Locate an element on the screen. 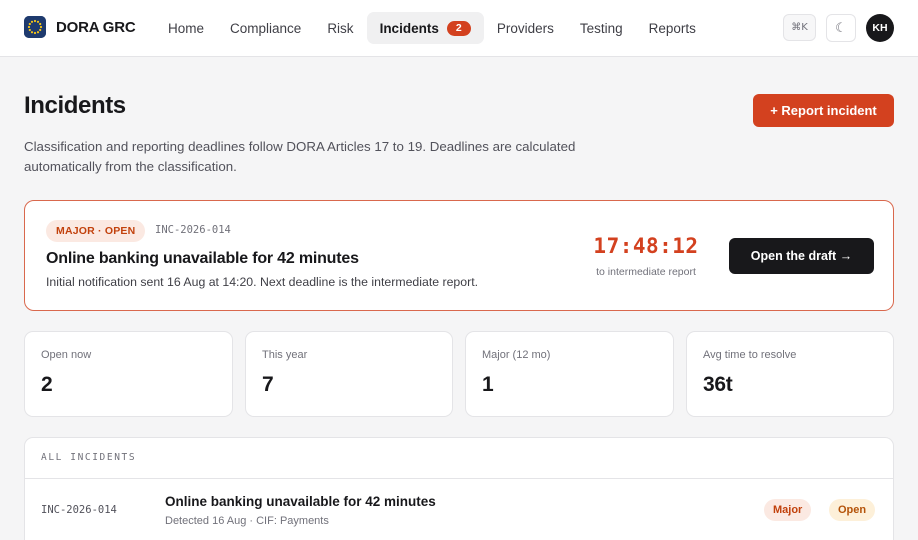 Image resolution: width=918 pixels, height=540 pixels. nav-compliance-label: Compliance is located at coordinates (266, 28).